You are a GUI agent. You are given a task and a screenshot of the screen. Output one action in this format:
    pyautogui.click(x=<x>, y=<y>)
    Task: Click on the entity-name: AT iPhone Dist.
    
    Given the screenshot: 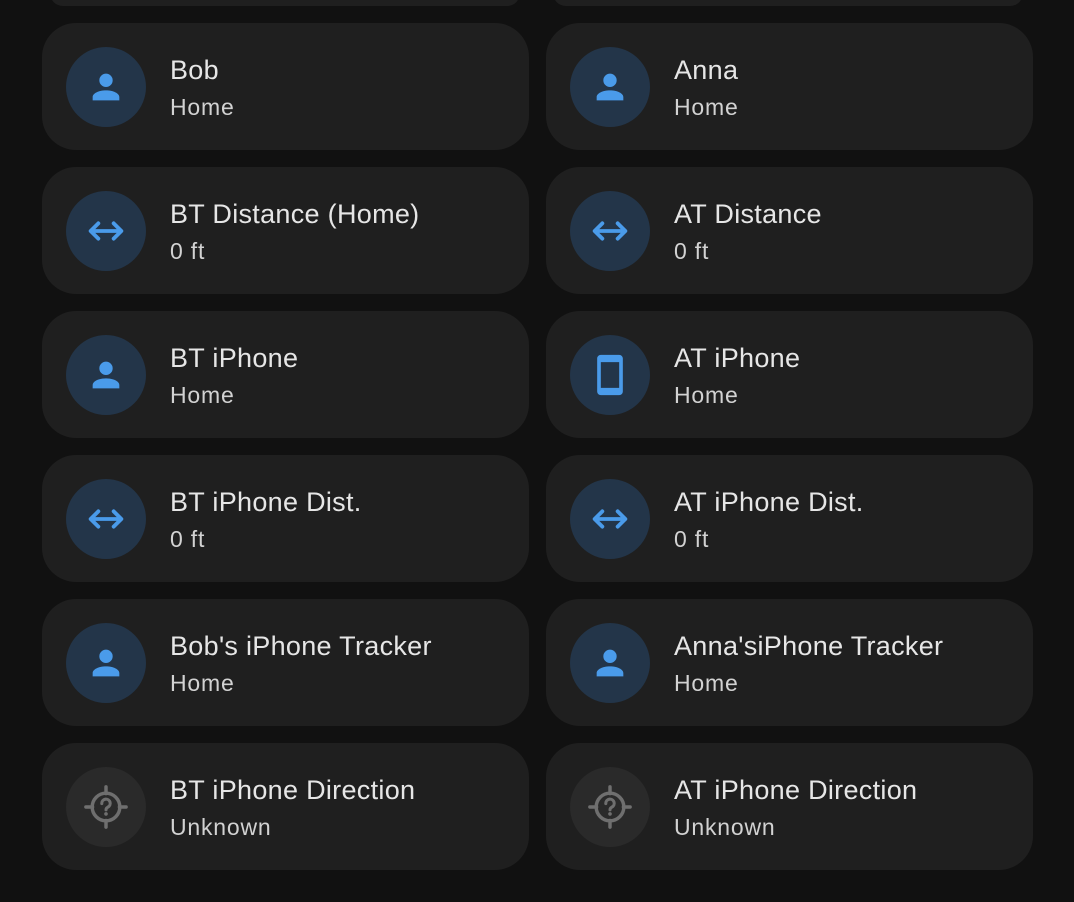 What is the action you would take?
    pyautogui.click(x=769, y=502)
    